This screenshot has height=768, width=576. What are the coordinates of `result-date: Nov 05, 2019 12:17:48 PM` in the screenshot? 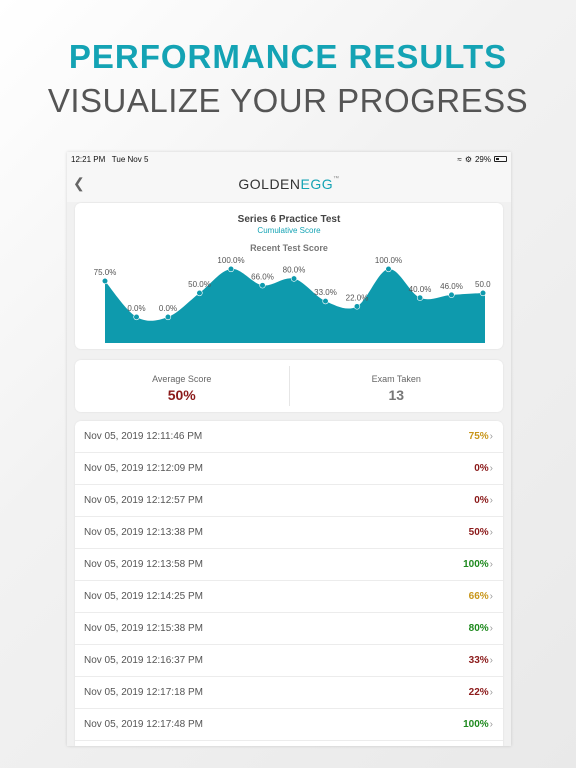 It's located at (143, 724).